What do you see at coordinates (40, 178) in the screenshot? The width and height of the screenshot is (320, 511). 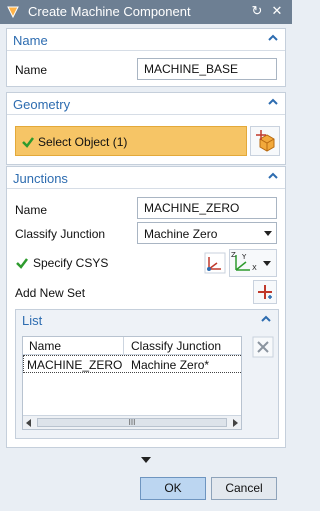 I see `junctions-section-title: Junctions` at bounding box center [40, 178].